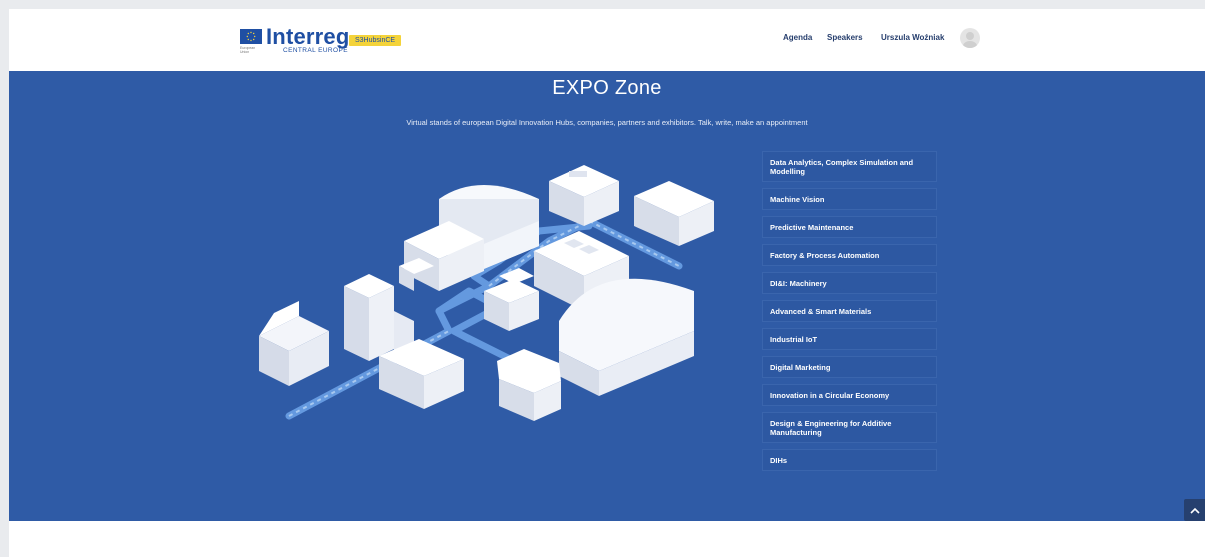  Describe the element at coordinates (845, 37) in the screenshot. I see `nav-speakers: Speakers` at that location.